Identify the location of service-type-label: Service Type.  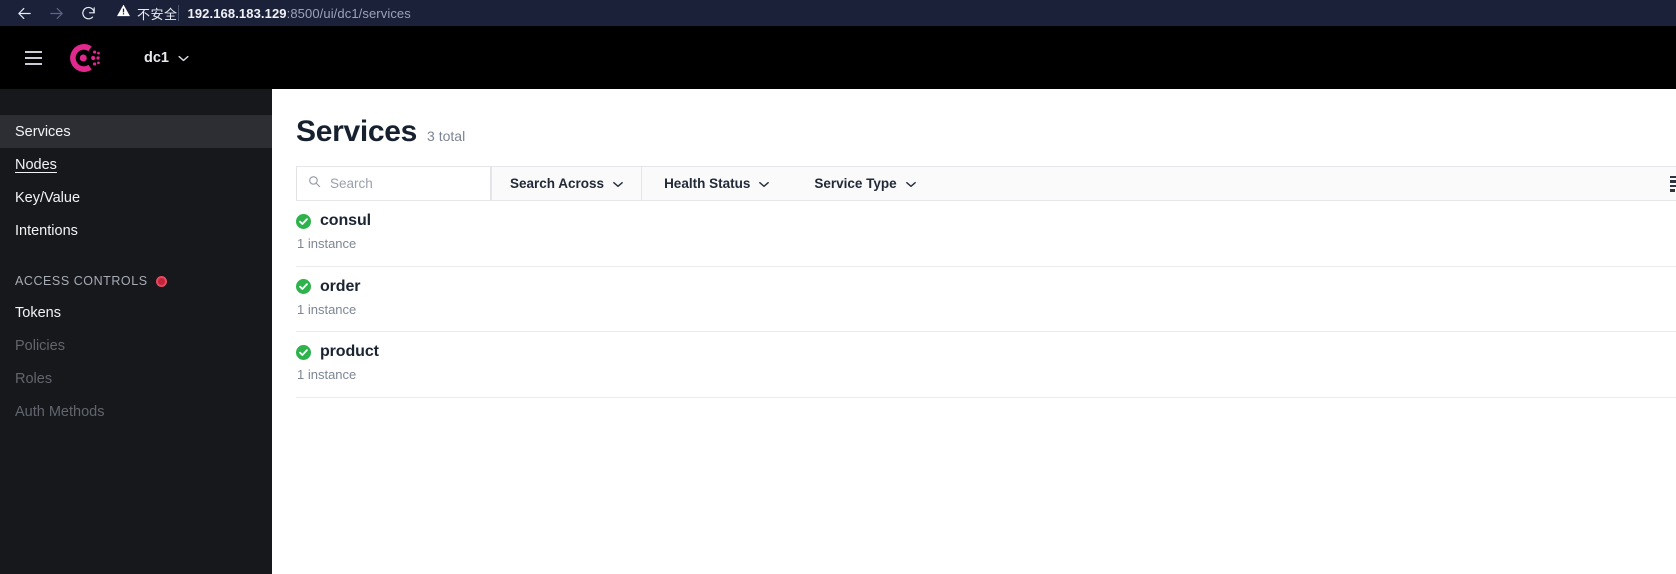
(855, 183).